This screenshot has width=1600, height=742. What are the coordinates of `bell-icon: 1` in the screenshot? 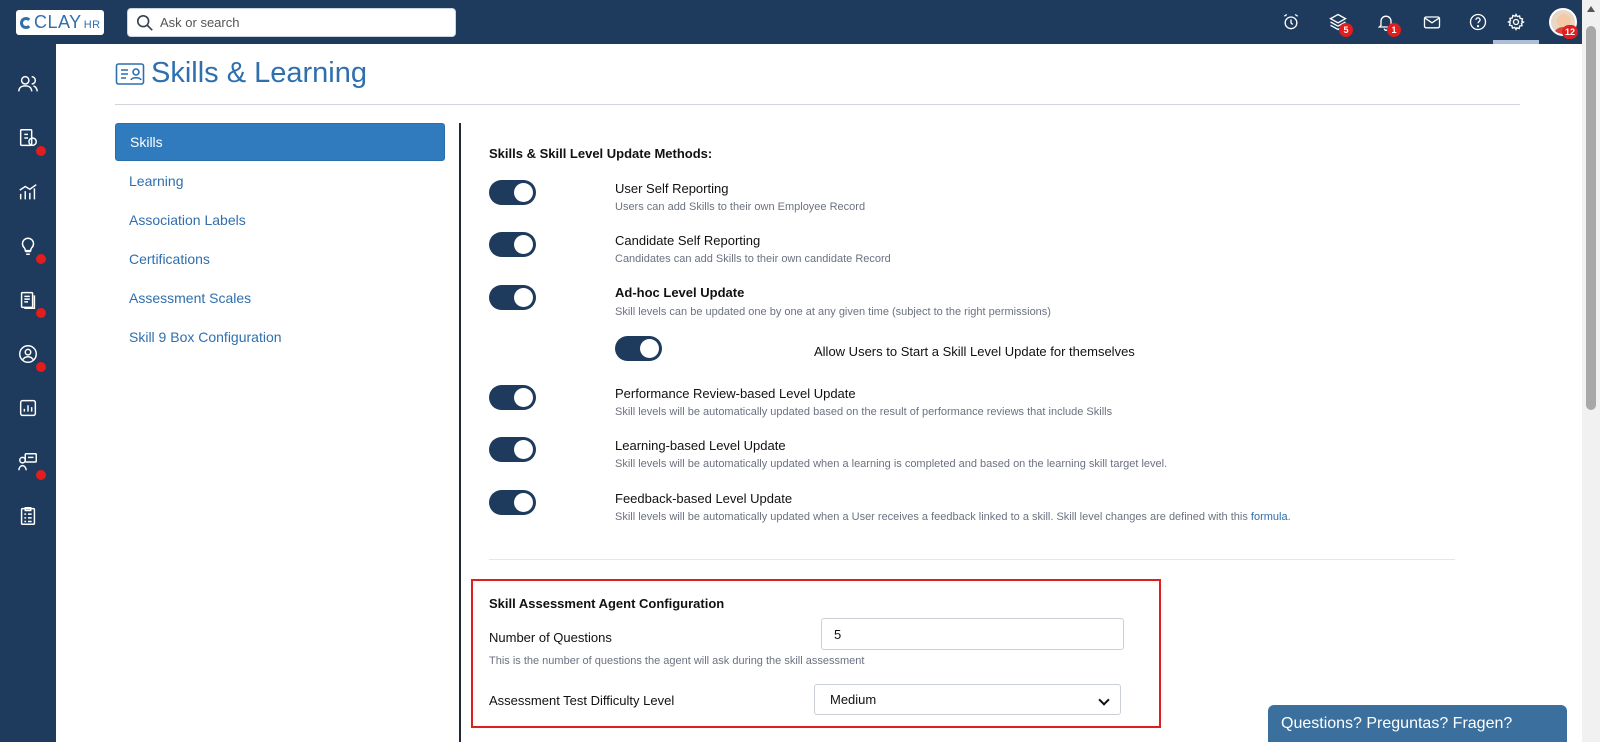 It's located at (1387, 23).